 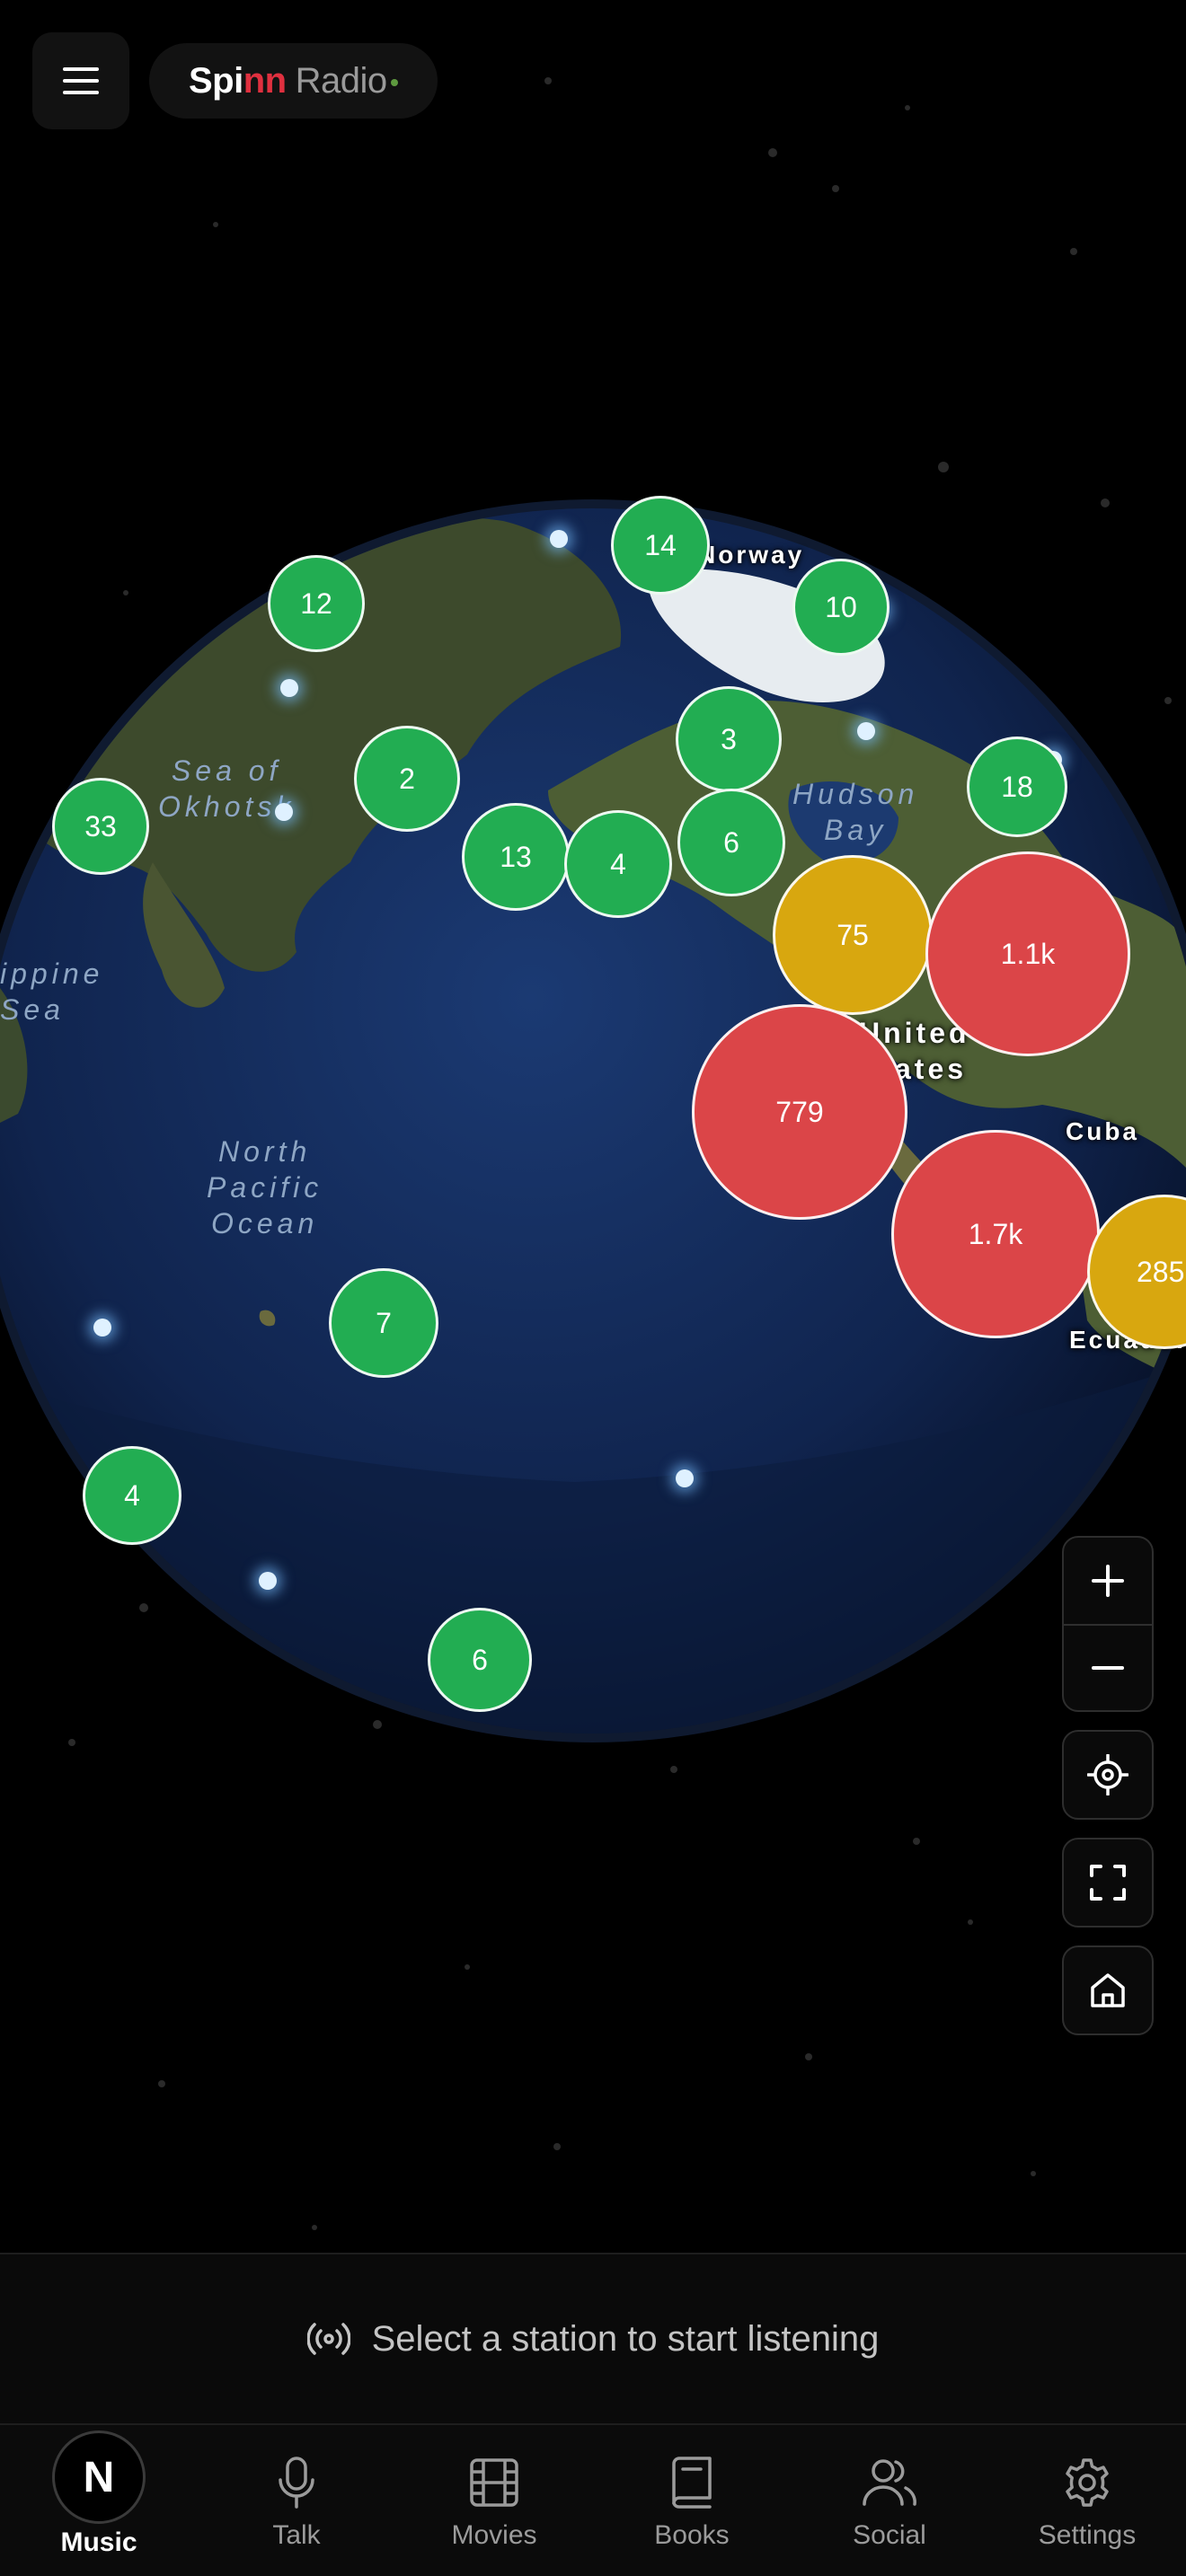 I want to click on top-bar: Spi nn Radio, so click(x=235, y=80).